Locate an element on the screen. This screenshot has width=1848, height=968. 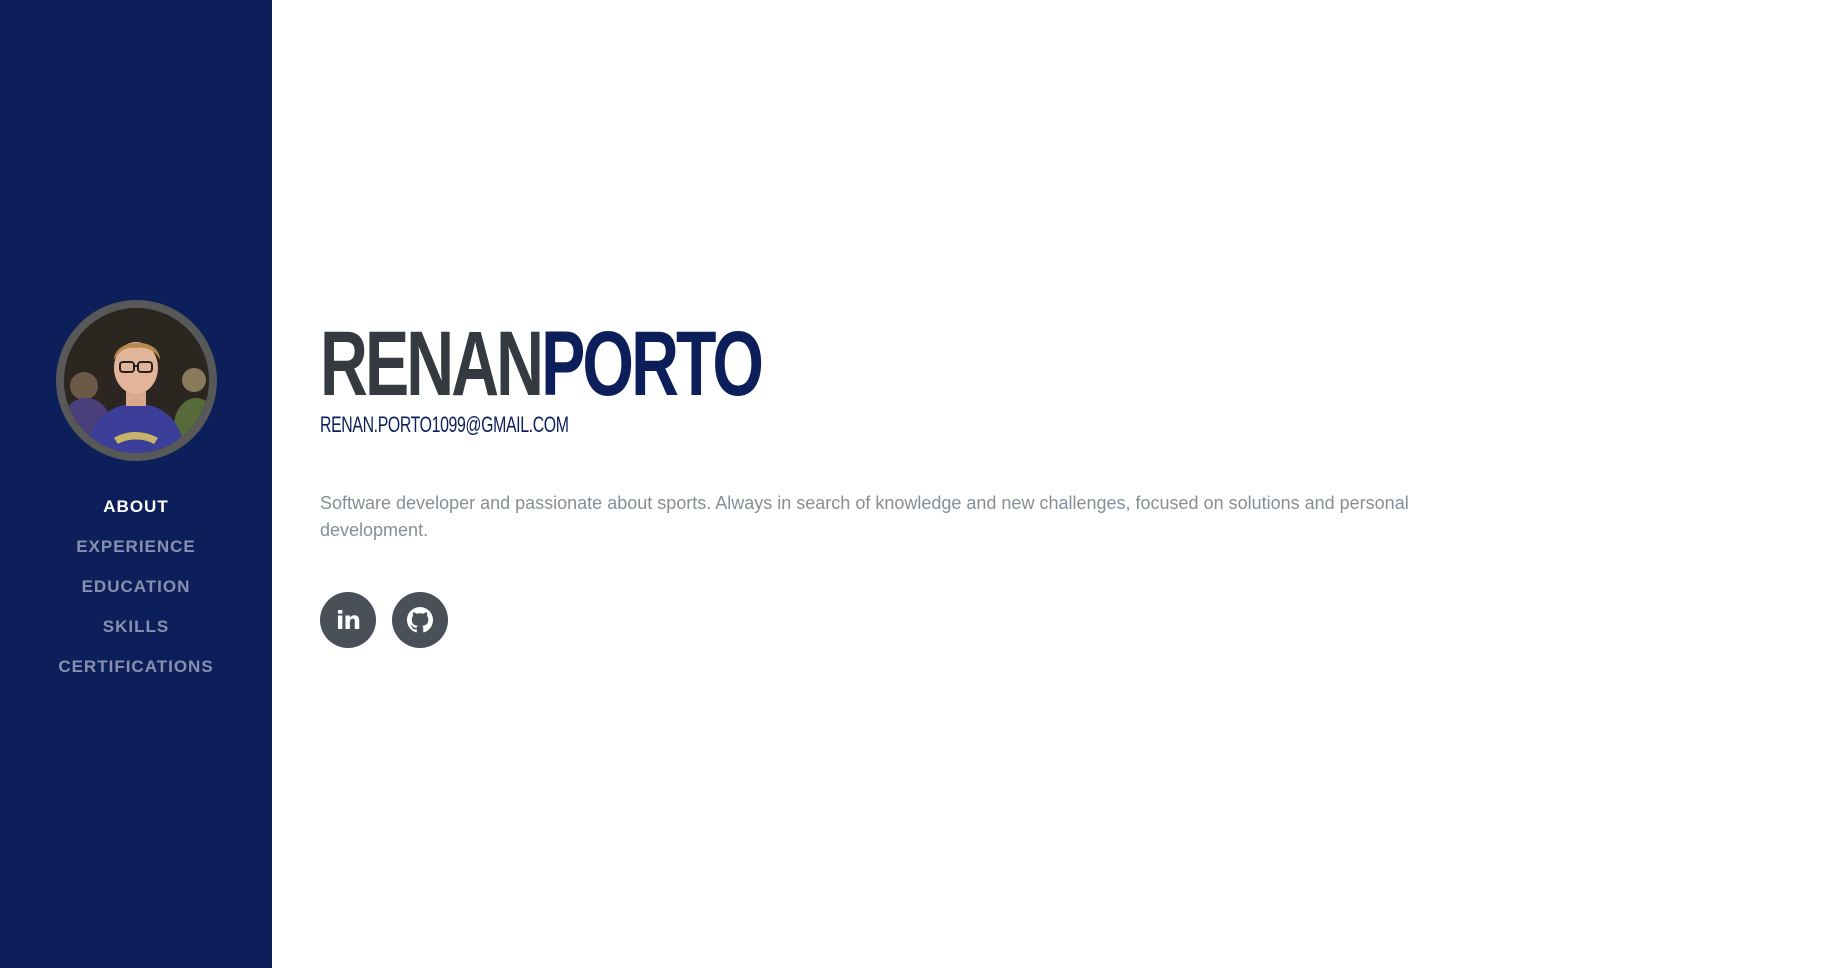
nav-item-certifications: CERTIFICATIONS is located at coordinates (135, 667).